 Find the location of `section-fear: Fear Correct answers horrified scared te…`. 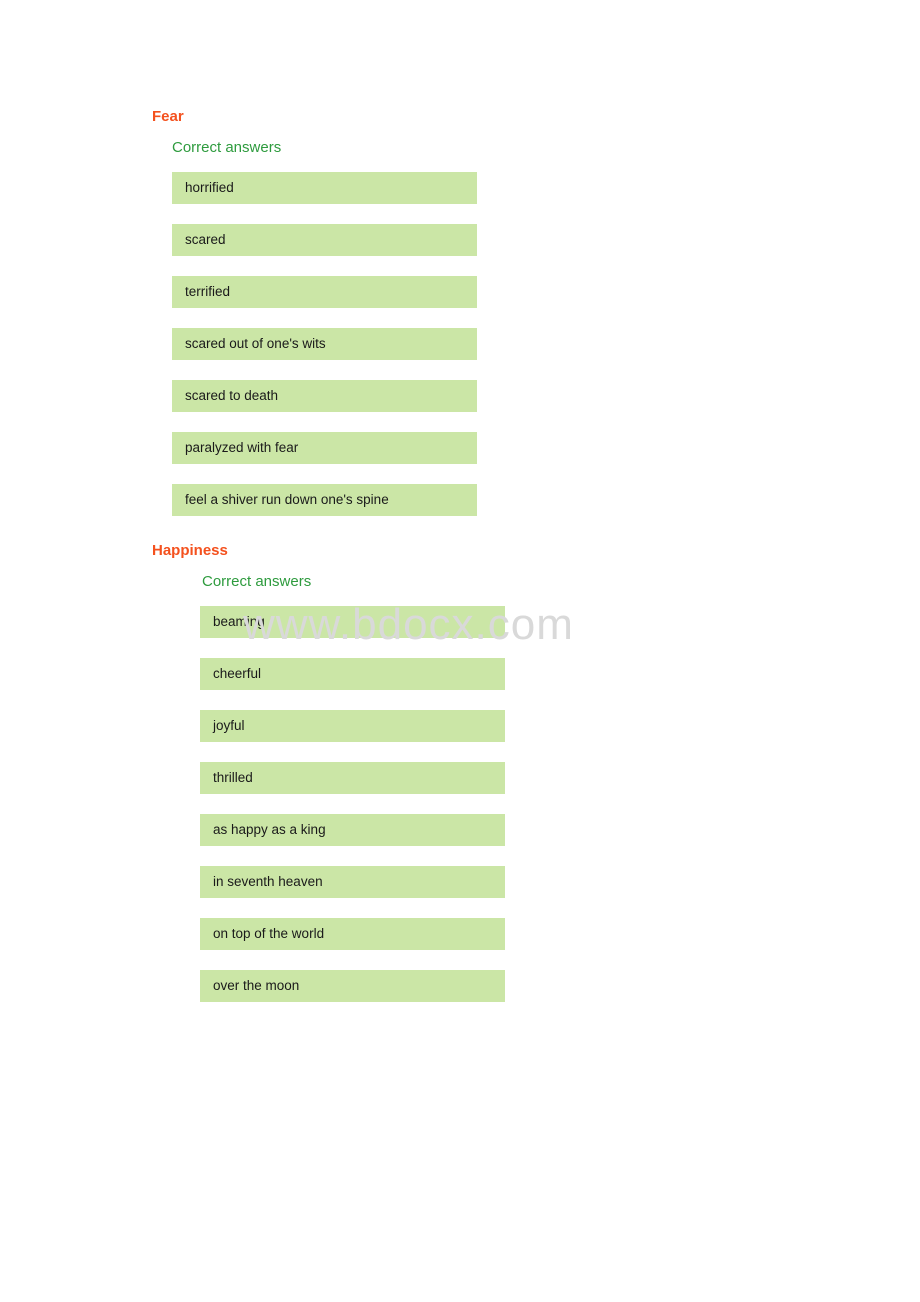

section-fear: Fear Correct answers horrified scared te… is located at coordinates (314, 311).